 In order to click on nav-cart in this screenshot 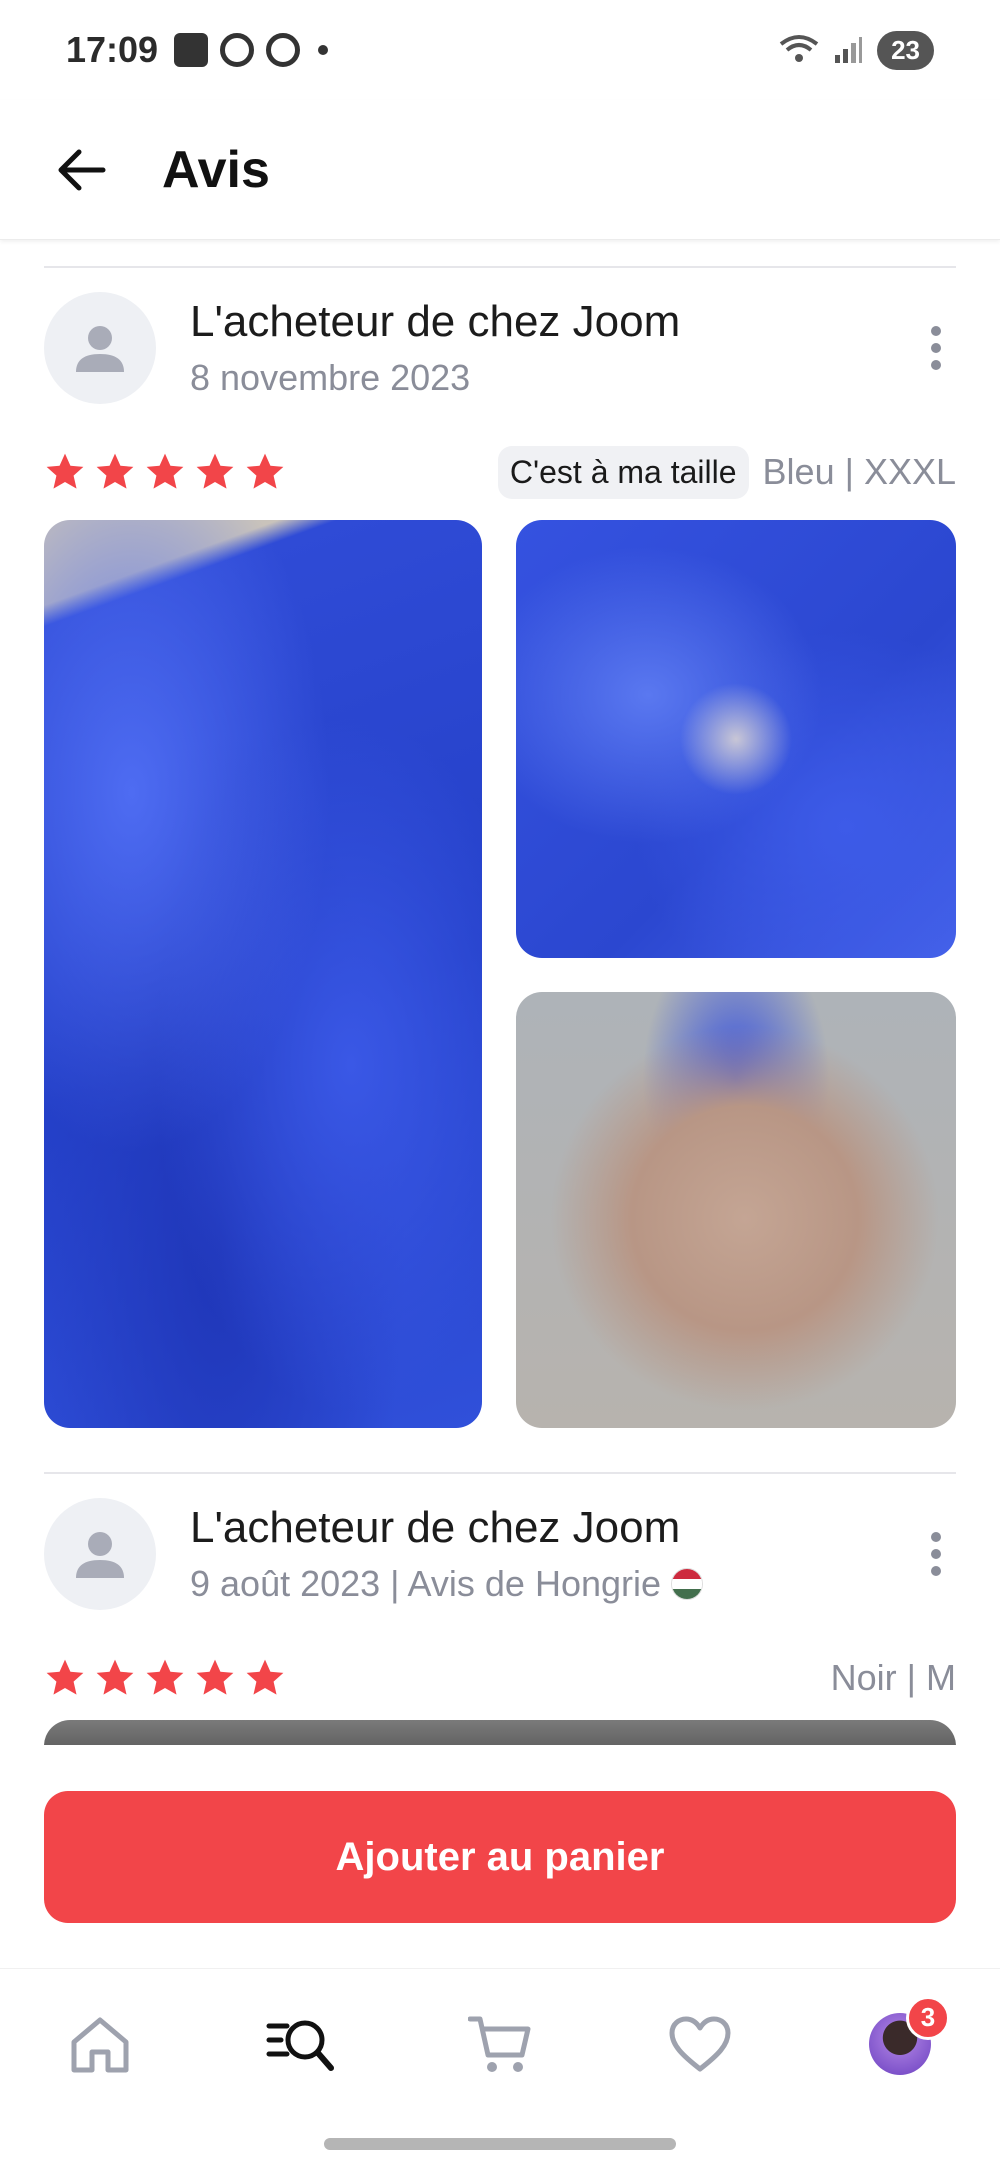, I will do `click(500, 2044)`.